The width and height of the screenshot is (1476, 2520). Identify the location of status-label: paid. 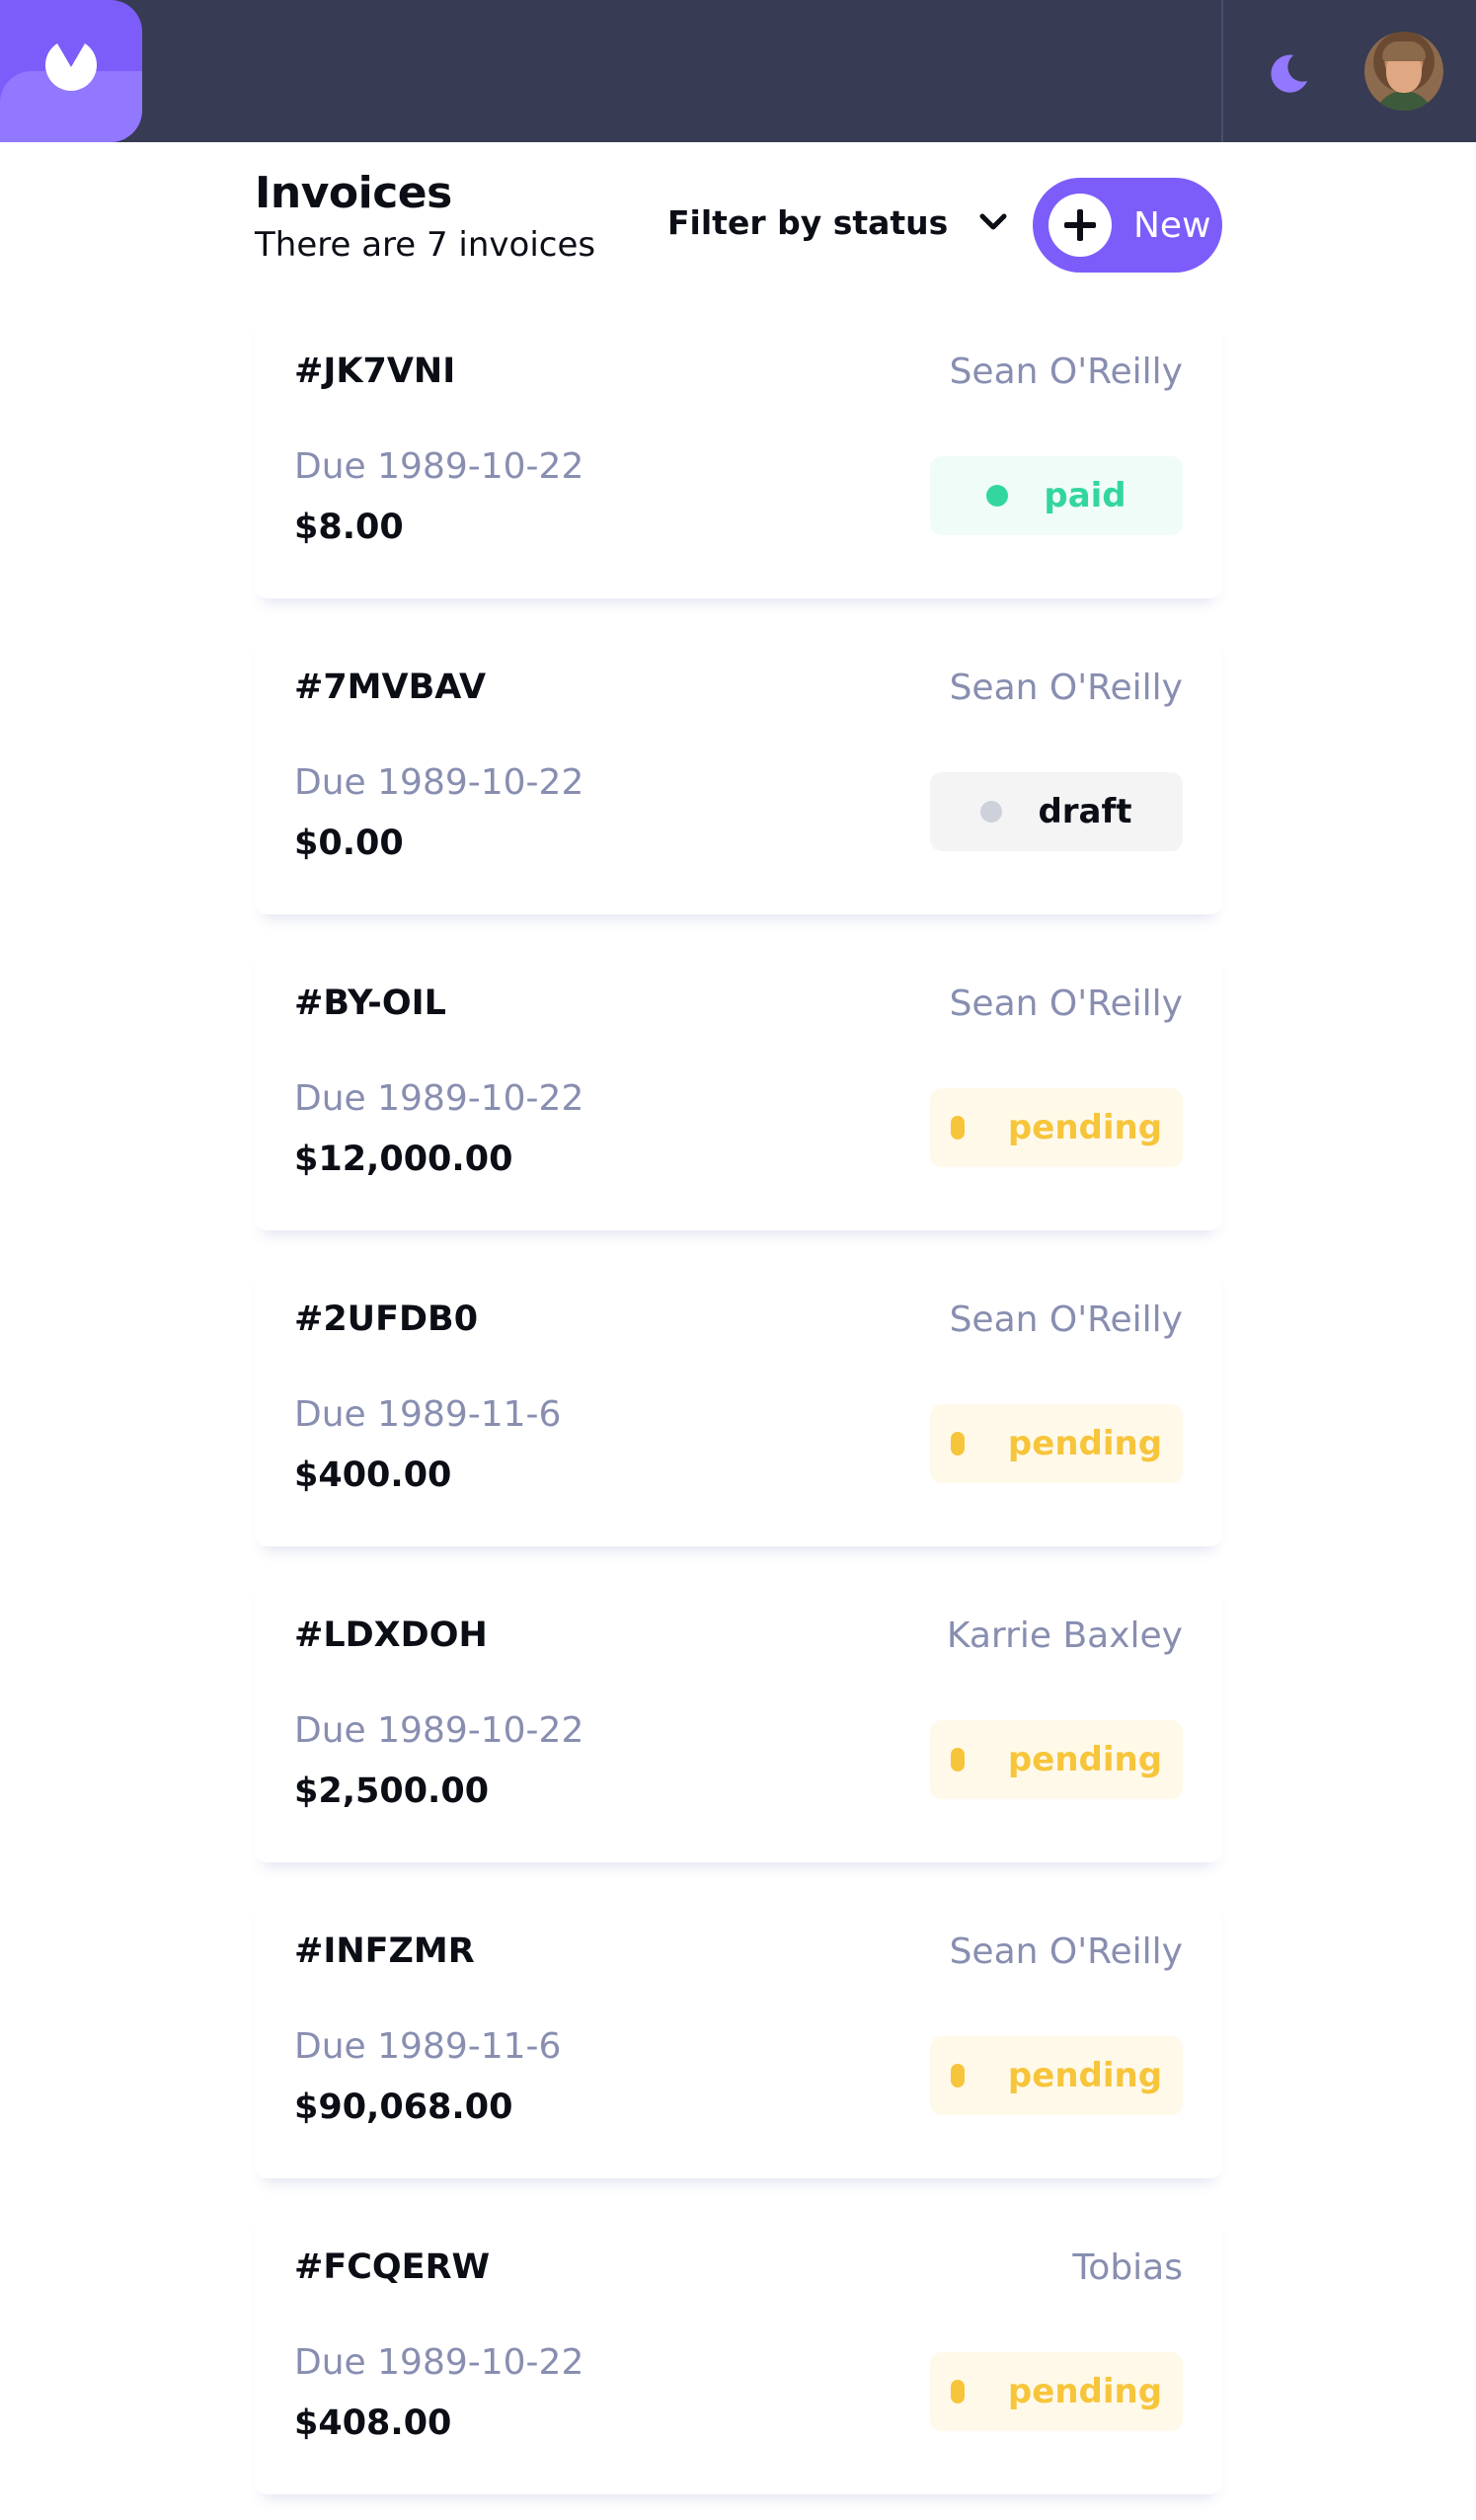
(1085, 495).